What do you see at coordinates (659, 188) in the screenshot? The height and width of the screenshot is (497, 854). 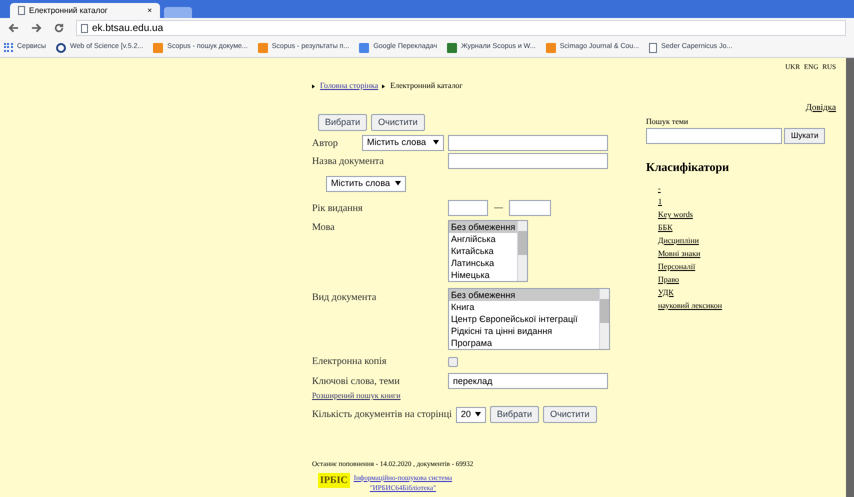 I see `classifier-link: -` at bounding box center [659, 188].